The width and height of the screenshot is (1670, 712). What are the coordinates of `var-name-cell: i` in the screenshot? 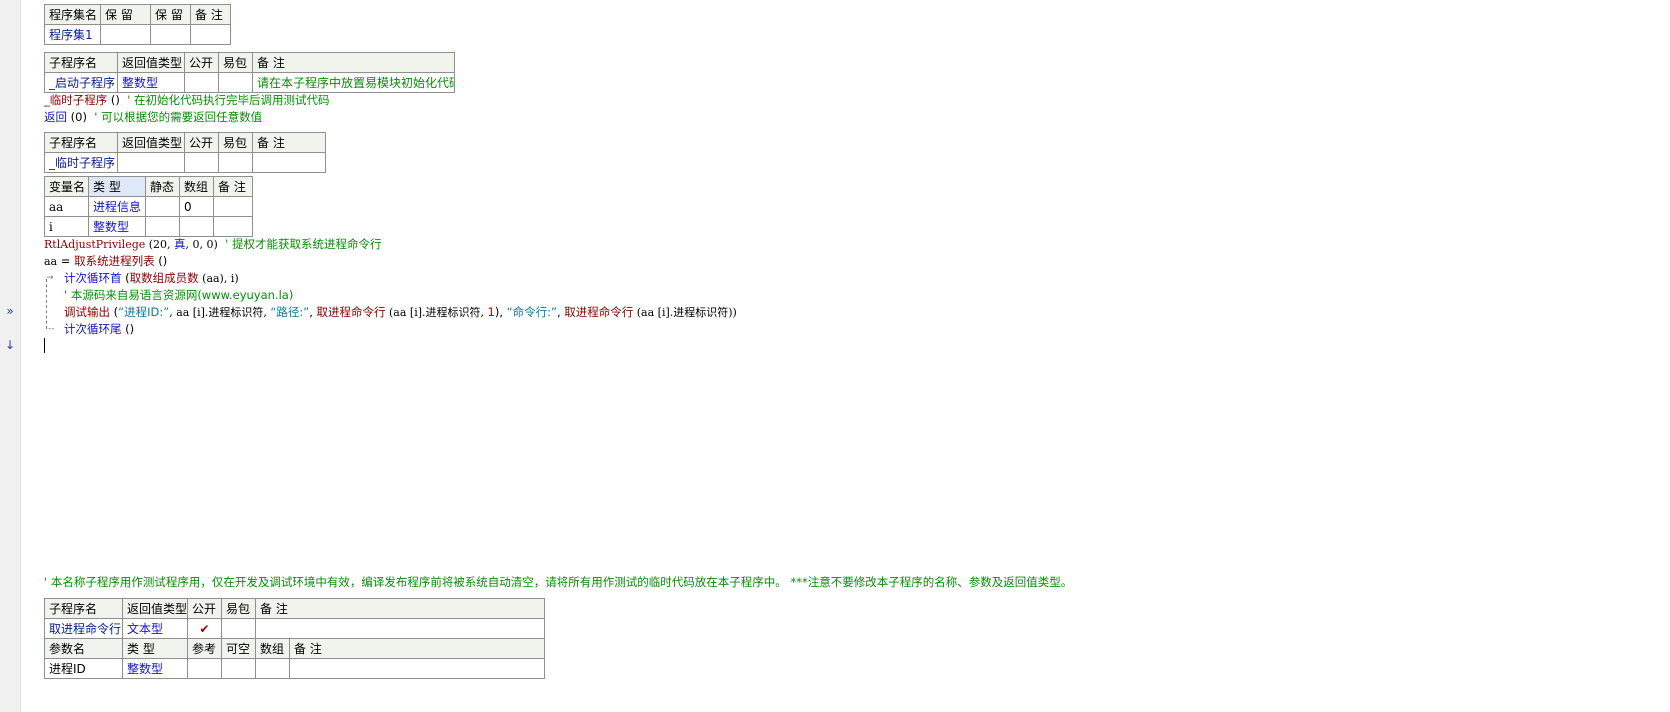 It's located at (66, 226).